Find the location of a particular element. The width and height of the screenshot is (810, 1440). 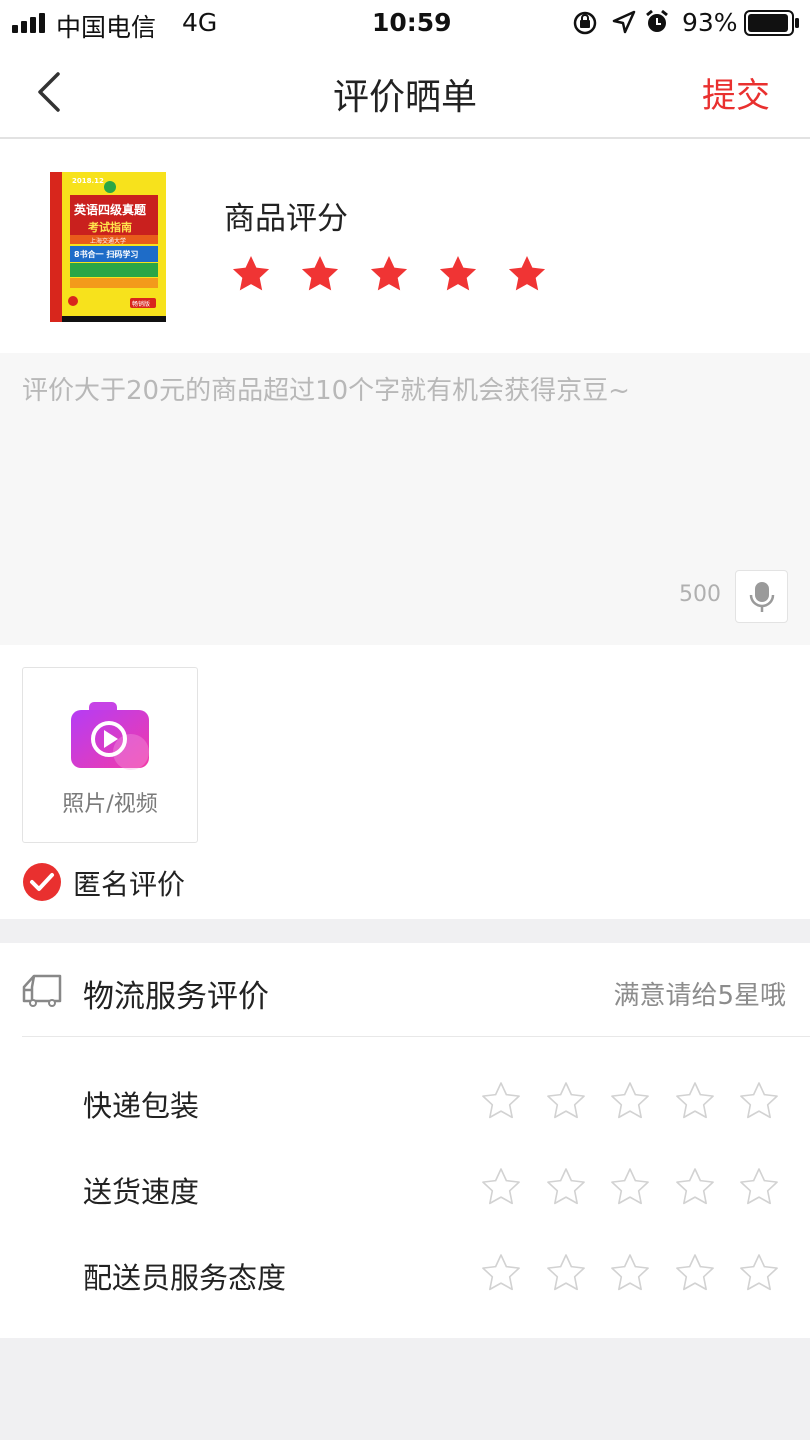

courier-star-rating is located at coordinates (635, 1274).